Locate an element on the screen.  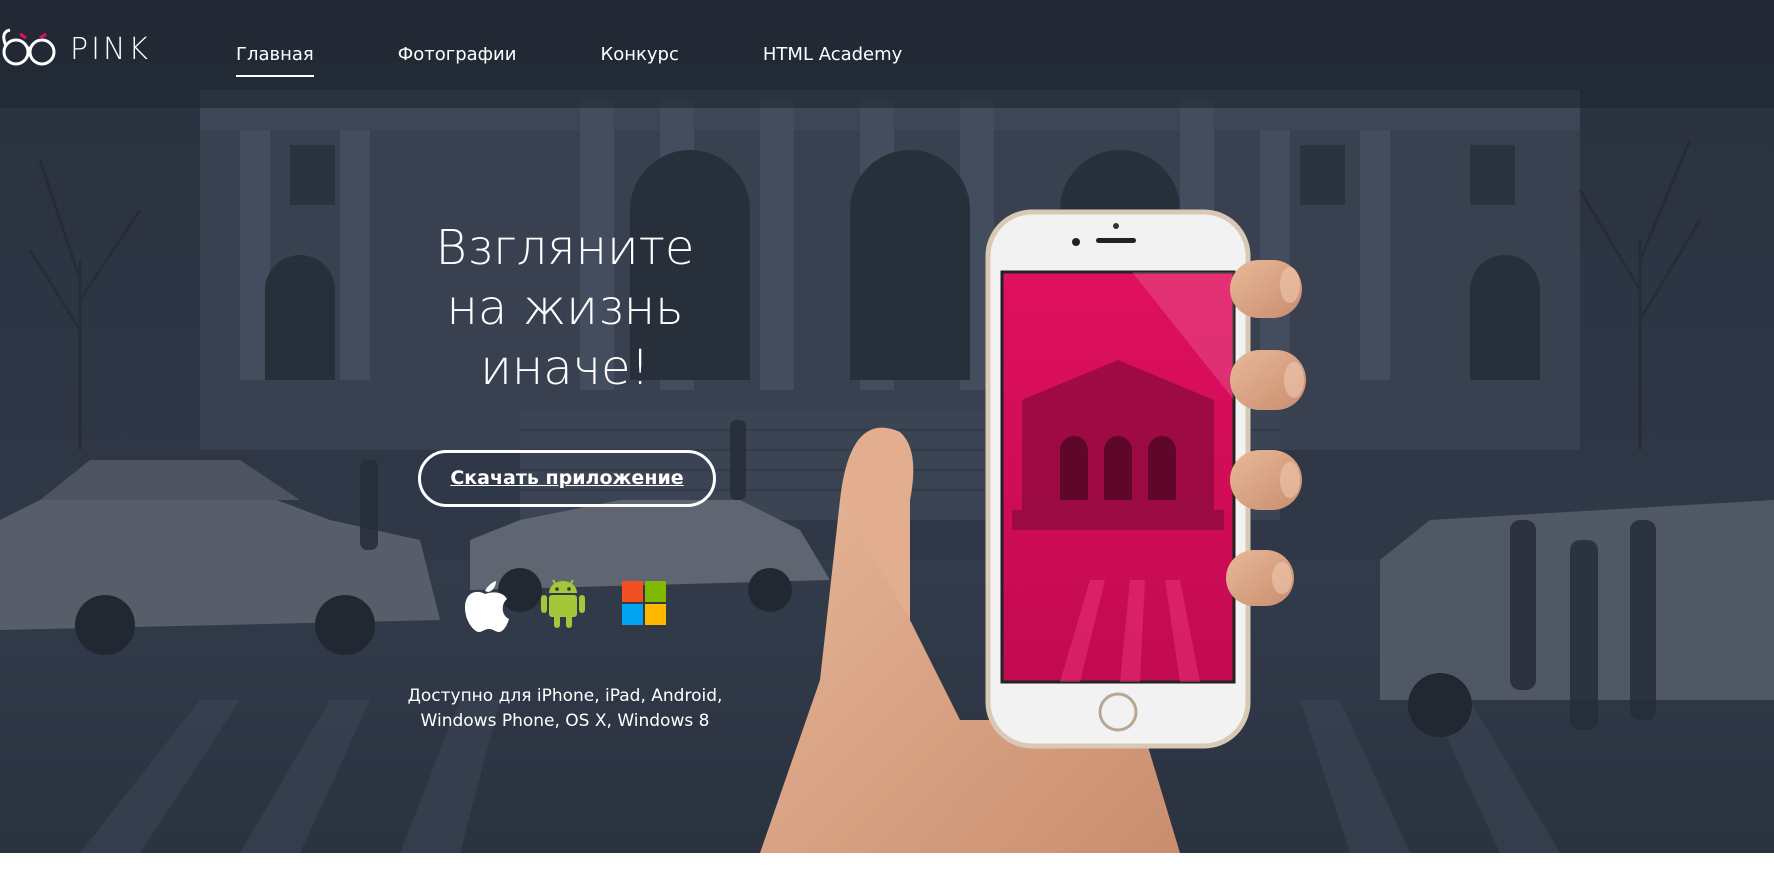
hero-headline: Взгляните на жизнь иначе! is located at coordinates (565, 308).